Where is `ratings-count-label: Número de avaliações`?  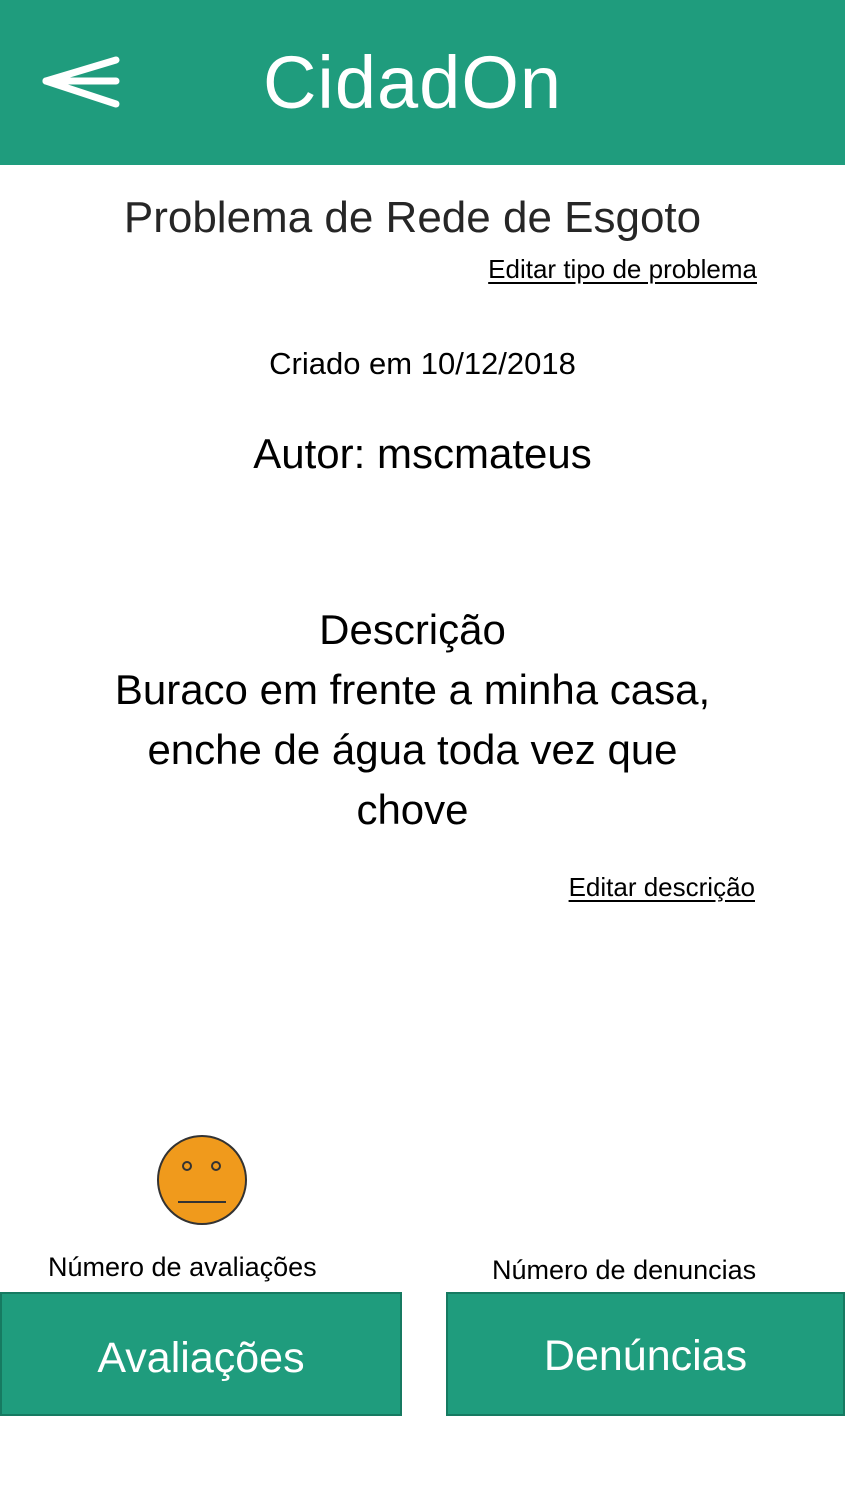
ratings-count-label: Número de avaliações is located at coordinates (182, 1267).